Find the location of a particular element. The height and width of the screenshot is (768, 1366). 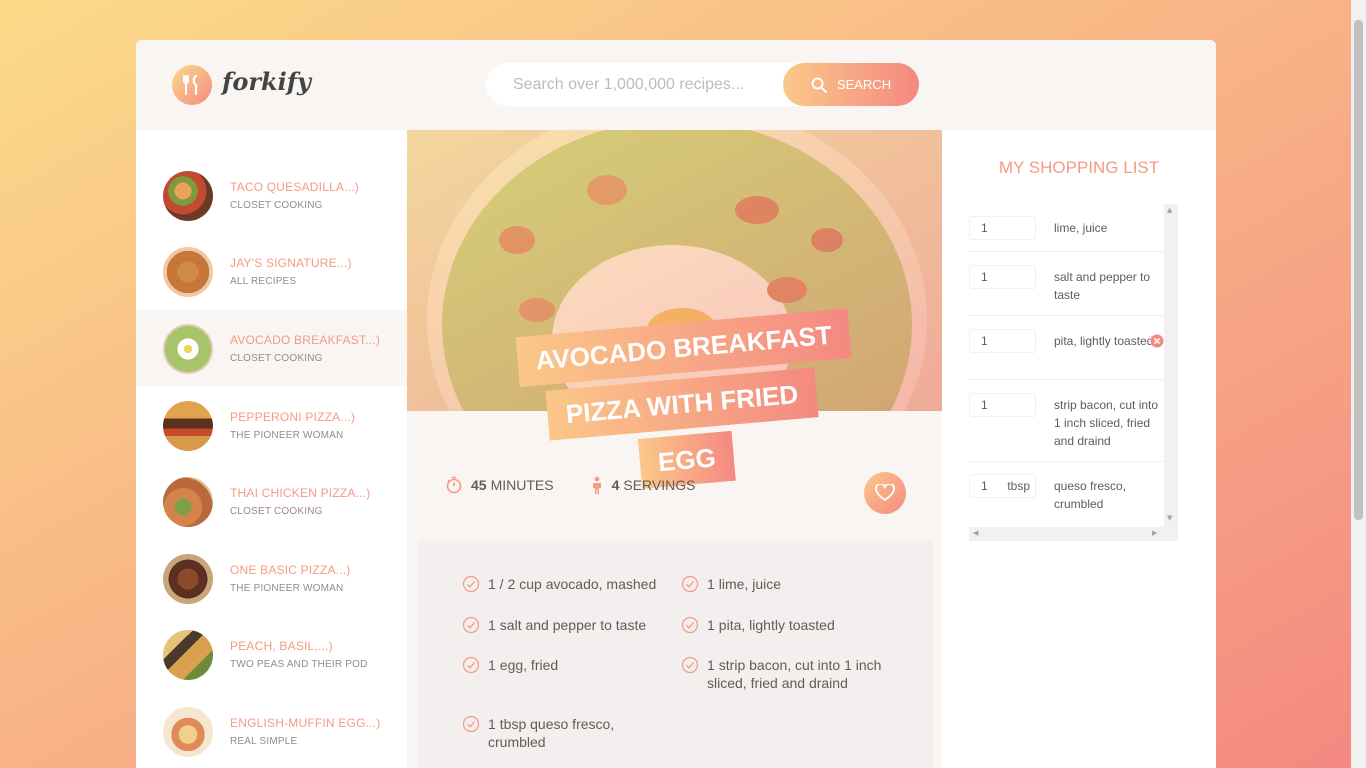

stopwatch-icon is located at coordinates (454, 485).